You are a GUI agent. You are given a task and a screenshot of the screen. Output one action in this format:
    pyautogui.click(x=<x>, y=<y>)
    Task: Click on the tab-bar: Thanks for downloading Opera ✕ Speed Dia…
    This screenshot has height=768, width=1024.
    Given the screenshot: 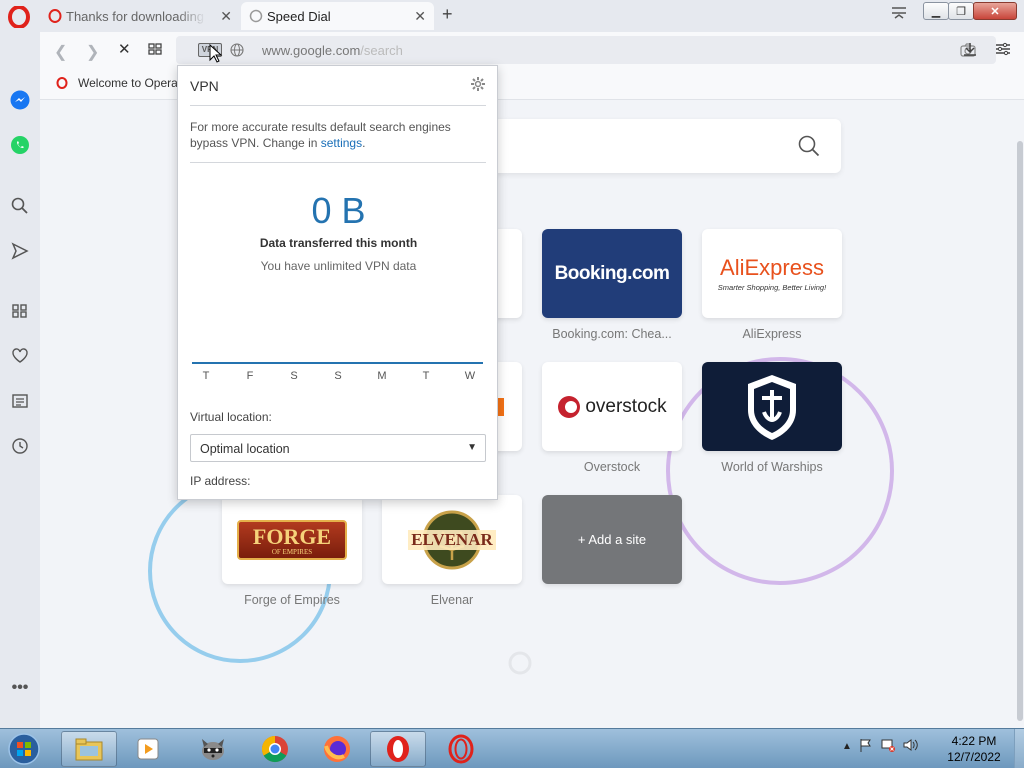 What is the action you would take?
    pyautogui.click(x=512, y=16)
    